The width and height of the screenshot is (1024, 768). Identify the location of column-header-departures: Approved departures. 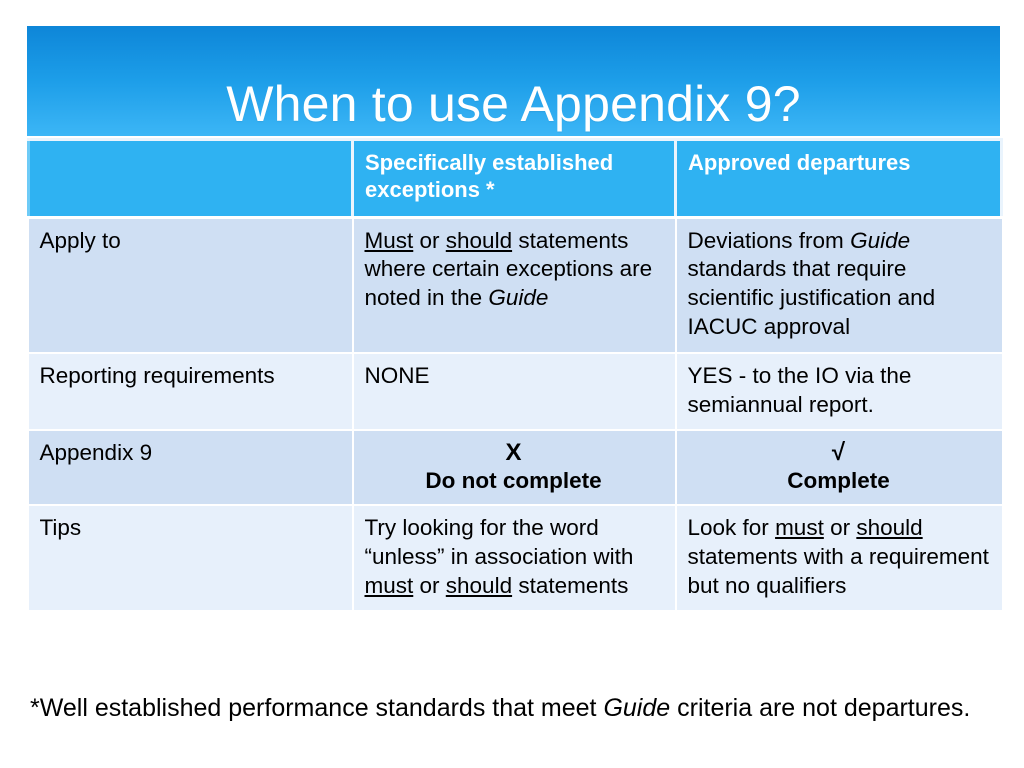
(838, 178).